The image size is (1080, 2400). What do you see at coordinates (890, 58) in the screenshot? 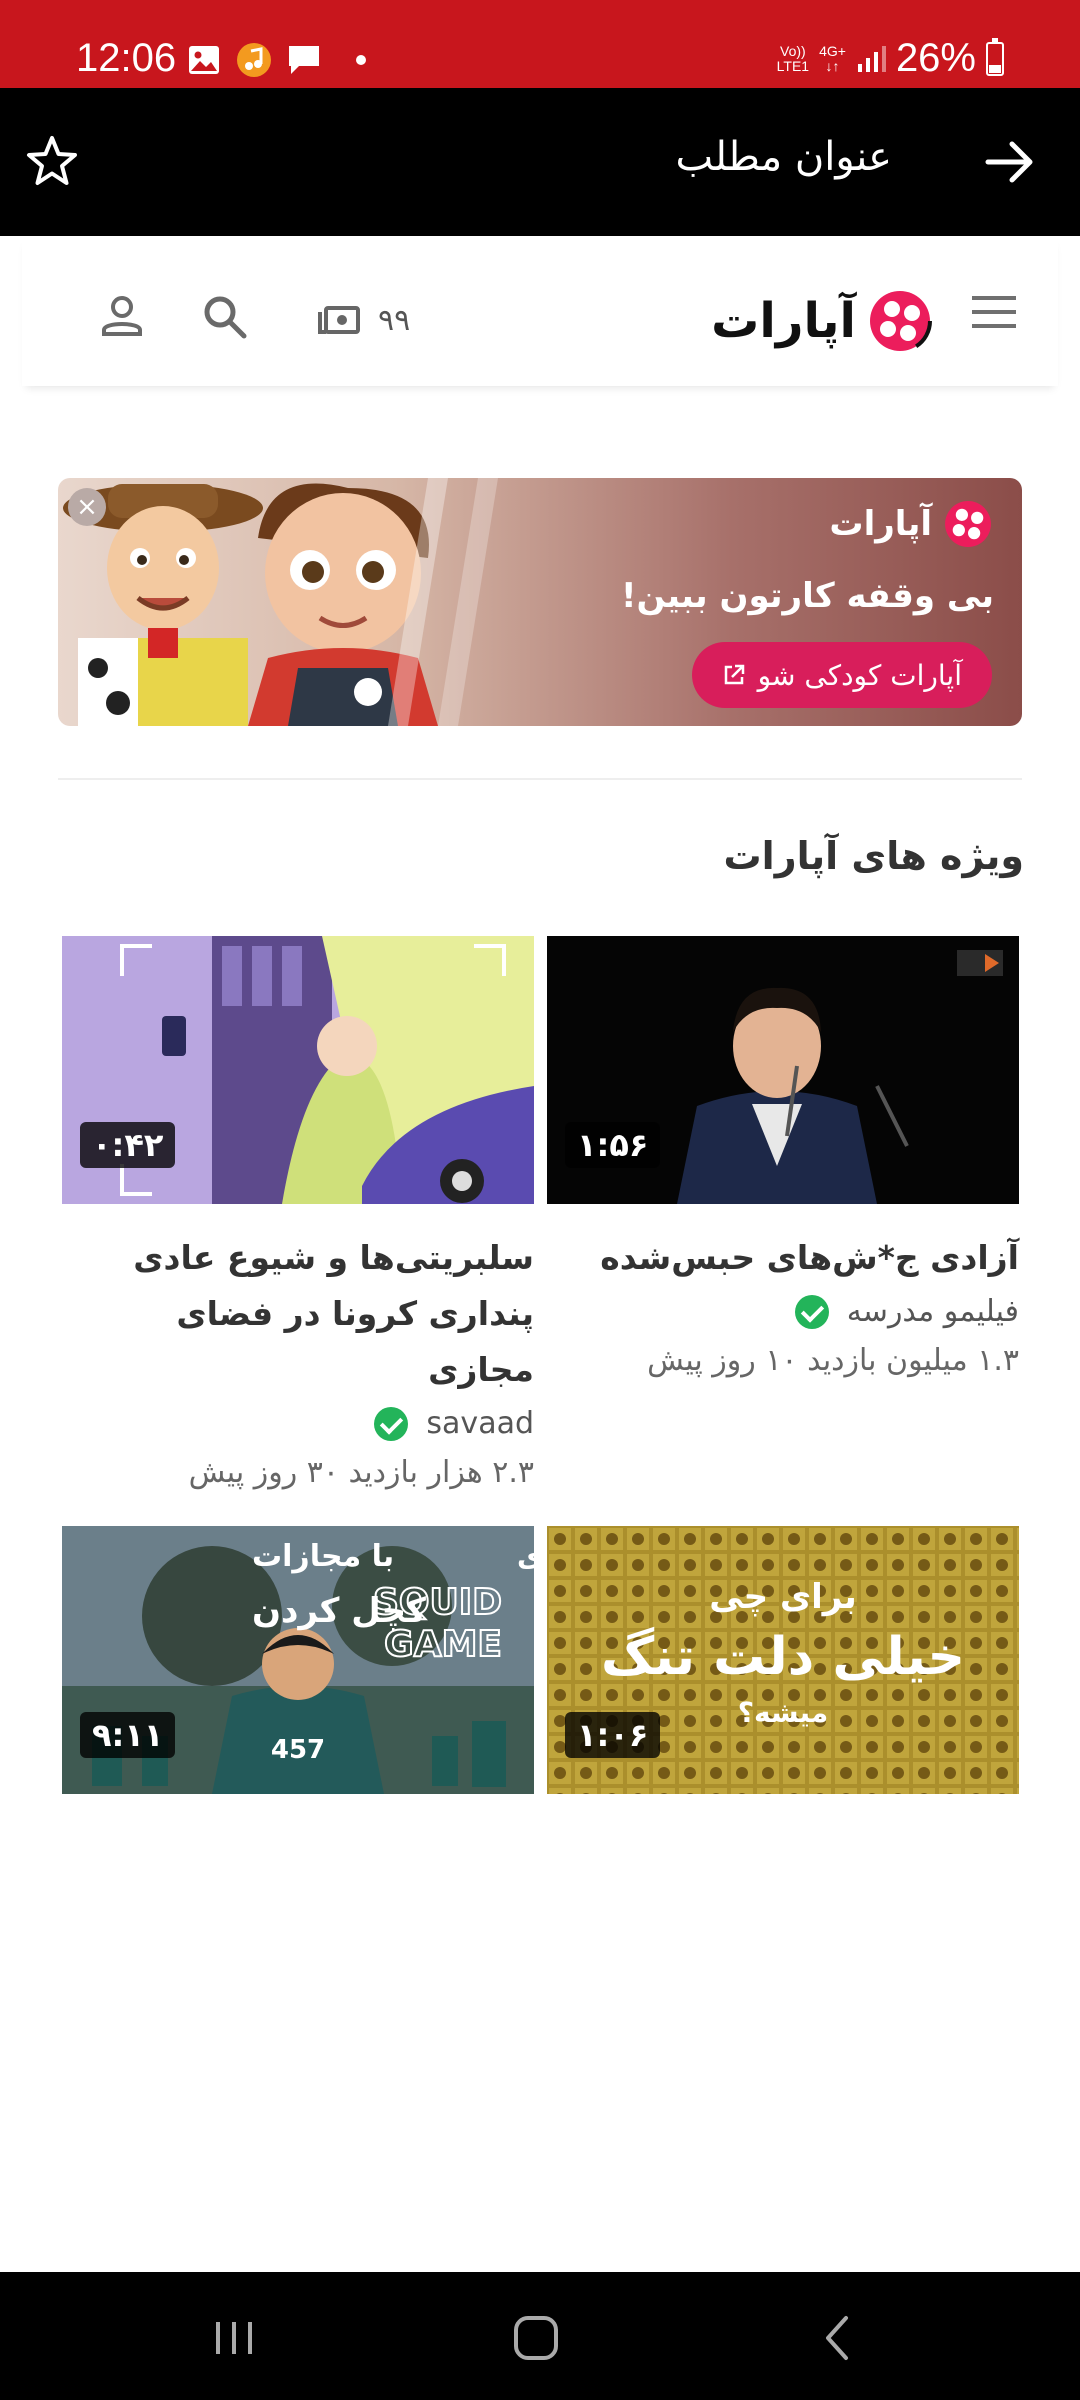
I see `status-right: Vo)) LTE1 4G+ ↓↑ 26%` at bounding box center [890, 58].